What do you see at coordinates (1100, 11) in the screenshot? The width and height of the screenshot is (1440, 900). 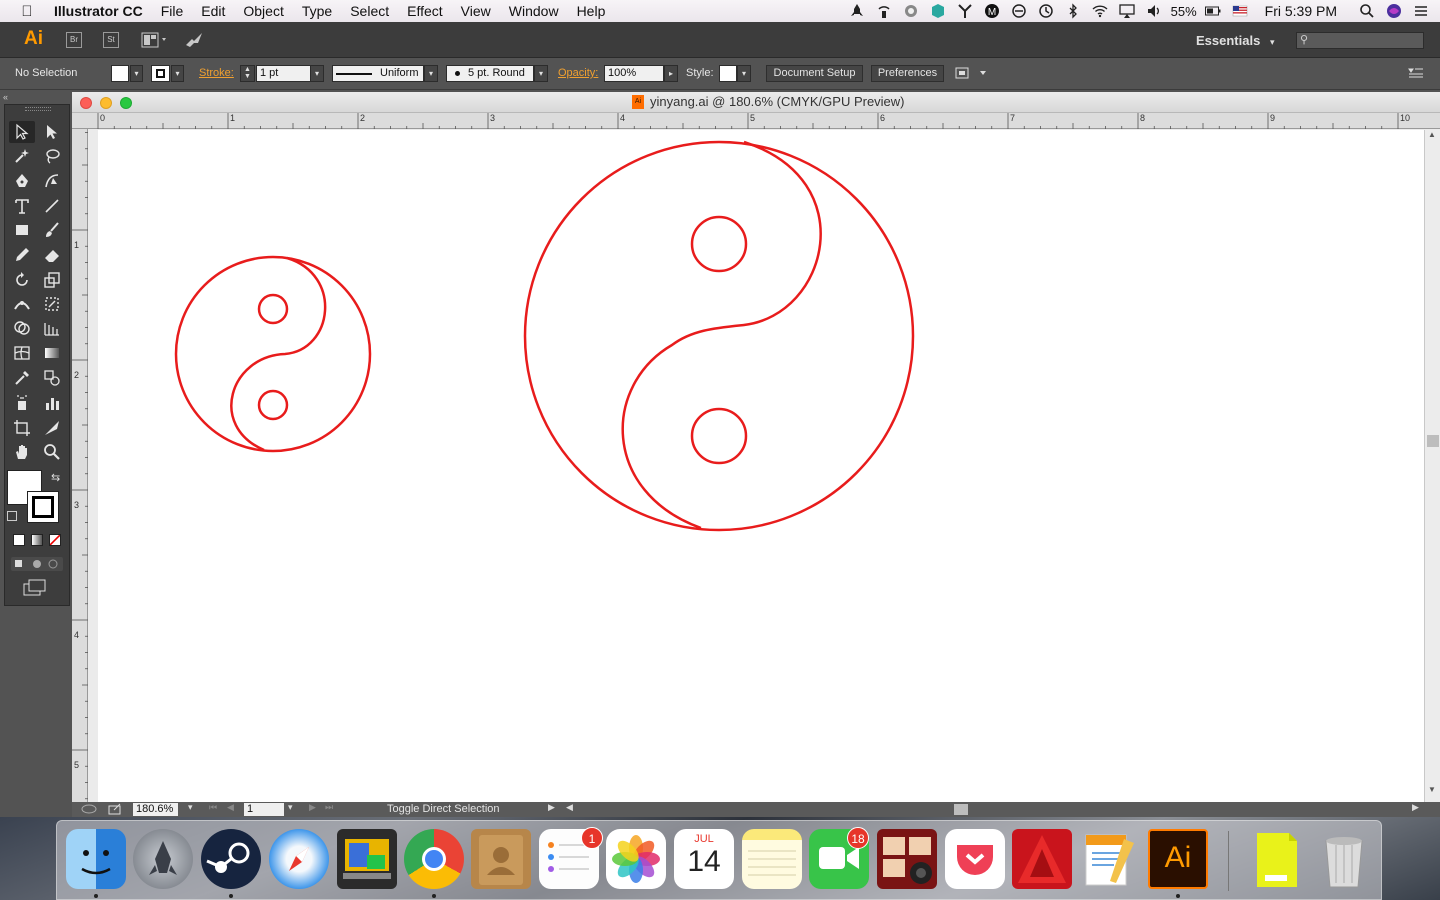 I see `wifi-icon` at bounding box center [1100, 11].